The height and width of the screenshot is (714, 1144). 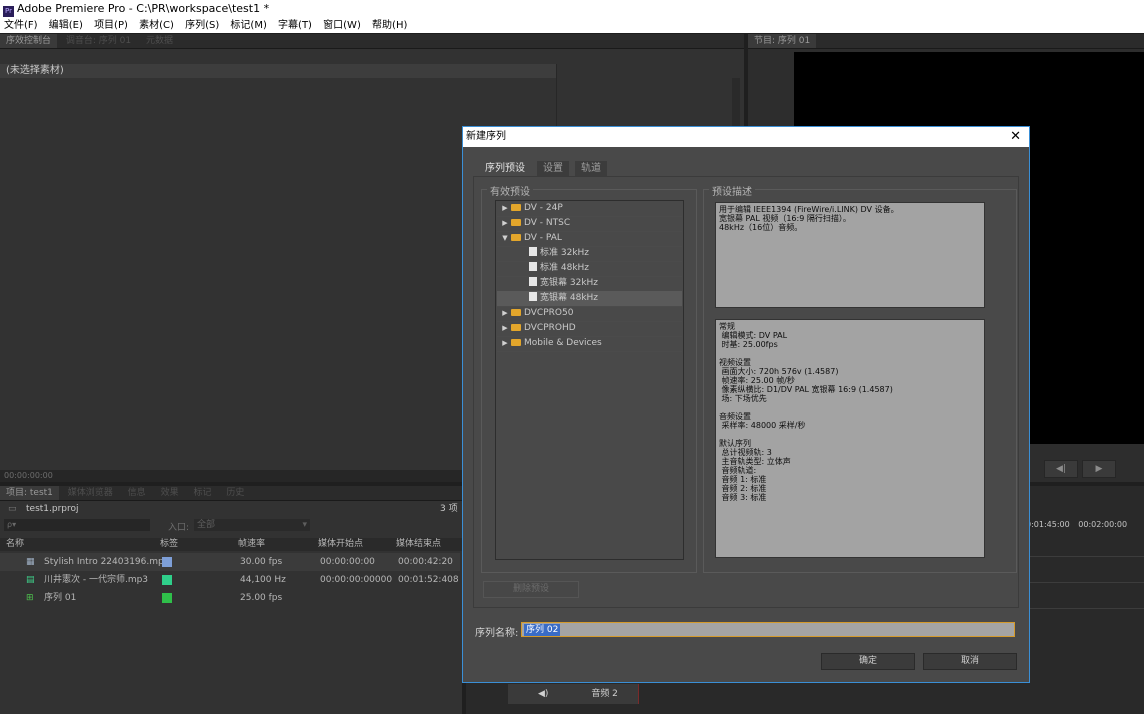 I want to click on preset-label: 标准 48kHz, so click(x=565, y=268).